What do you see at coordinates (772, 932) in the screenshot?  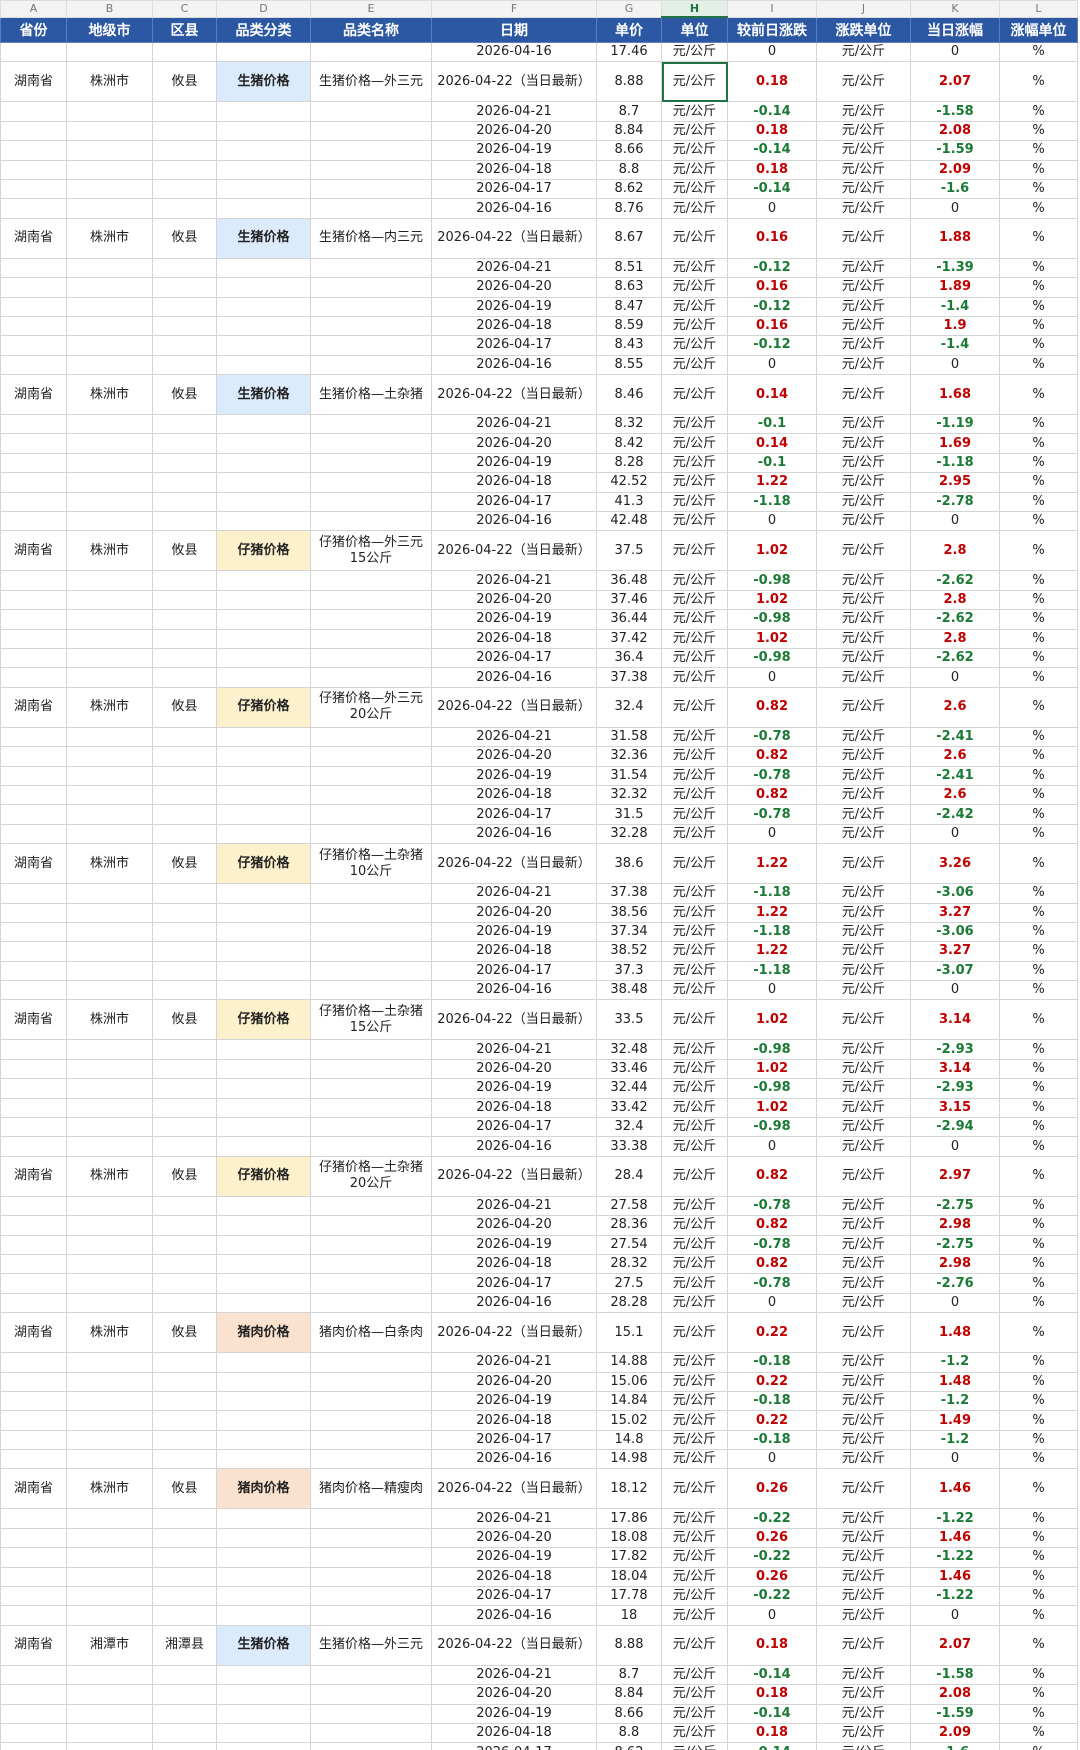 I see `cell-change: -1.18` at bounding box center [772, 932].